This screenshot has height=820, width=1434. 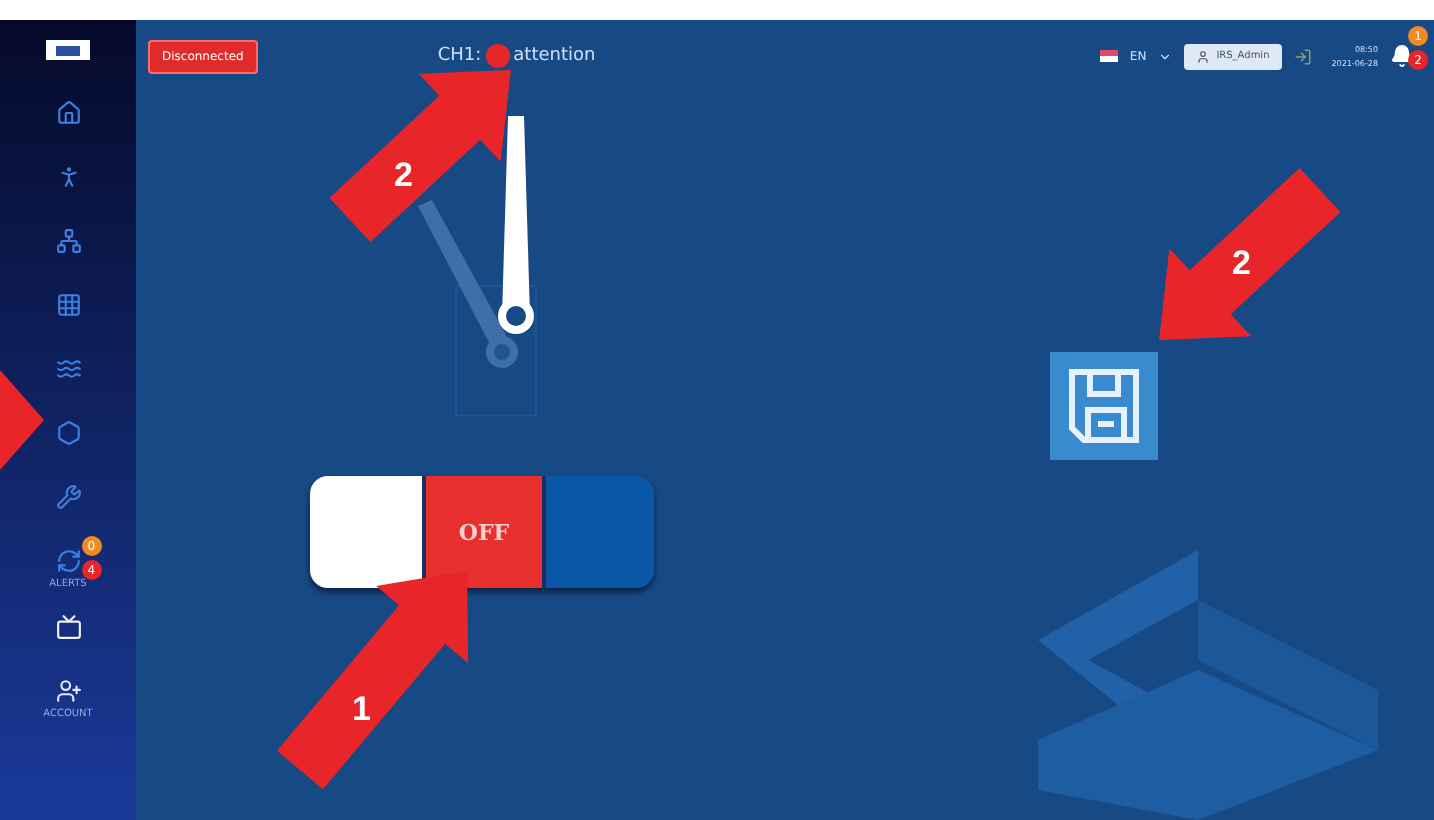 What do you see at coordinates (22, 420) in the screenshot?
I see `pointer-arrow` at bounding box center [22, 420].